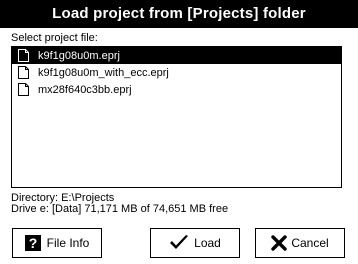 The width and height of the screenshot is (358, 264). I want to click on x-icon, so click(279, 243).